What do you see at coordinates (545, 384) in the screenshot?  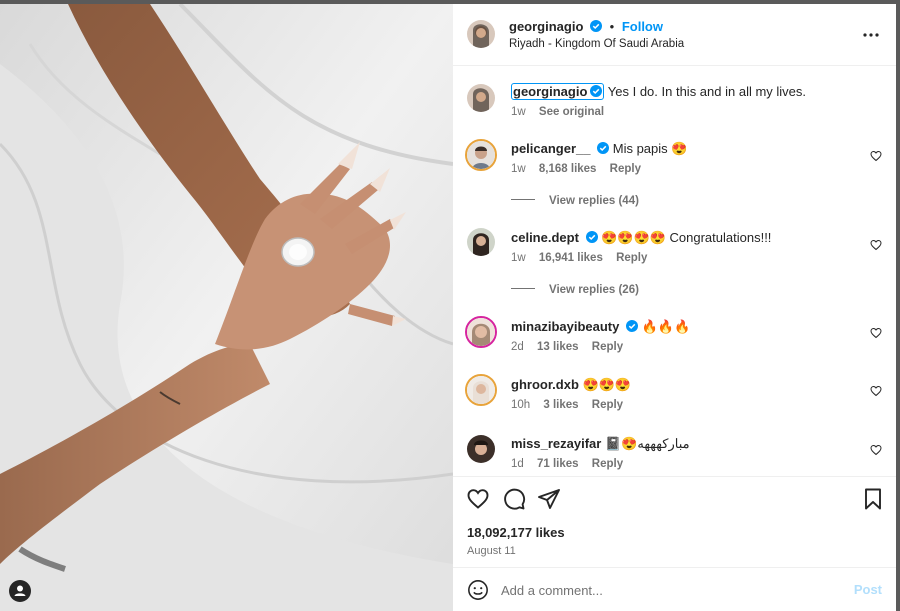 I see `comment-username: ghroor.dxb` at bounding box center [545, 384].